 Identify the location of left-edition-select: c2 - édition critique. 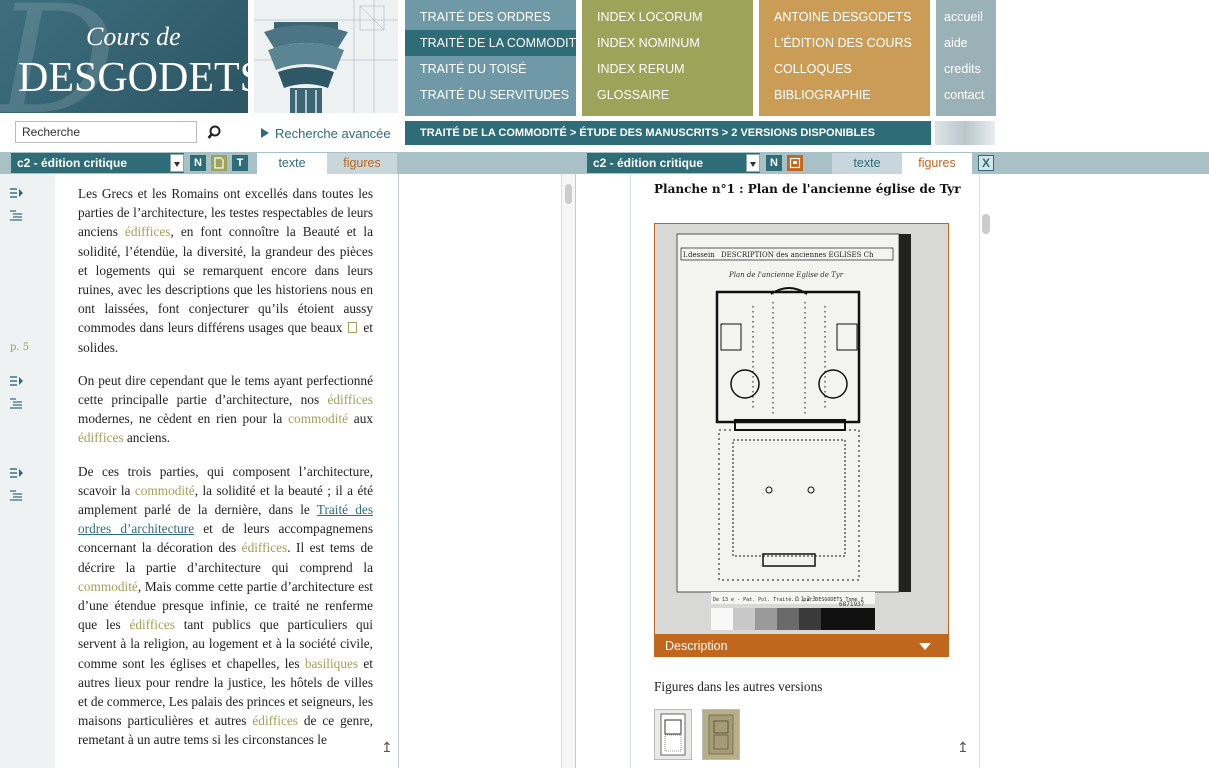
(97, 163).